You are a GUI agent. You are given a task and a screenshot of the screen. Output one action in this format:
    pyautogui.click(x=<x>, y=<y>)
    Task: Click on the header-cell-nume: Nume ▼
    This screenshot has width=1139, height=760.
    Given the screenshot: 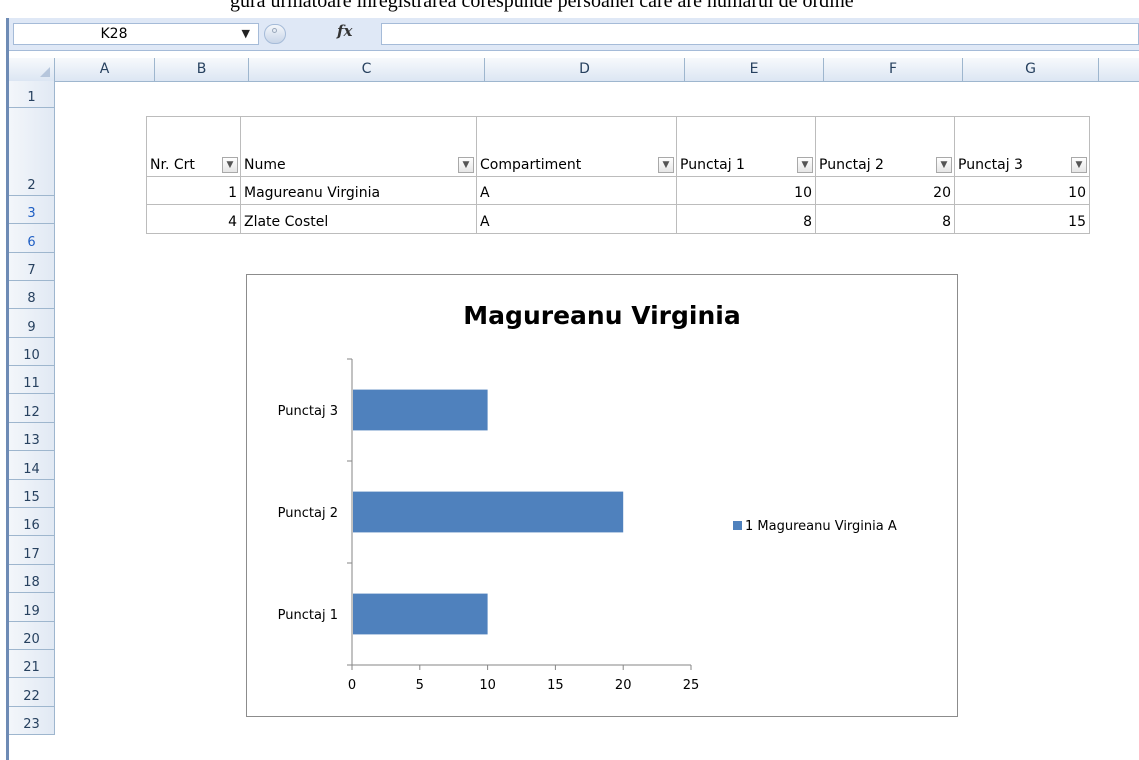 What is the action you would take?
    pyautogui.click(x=358, y=146)
    